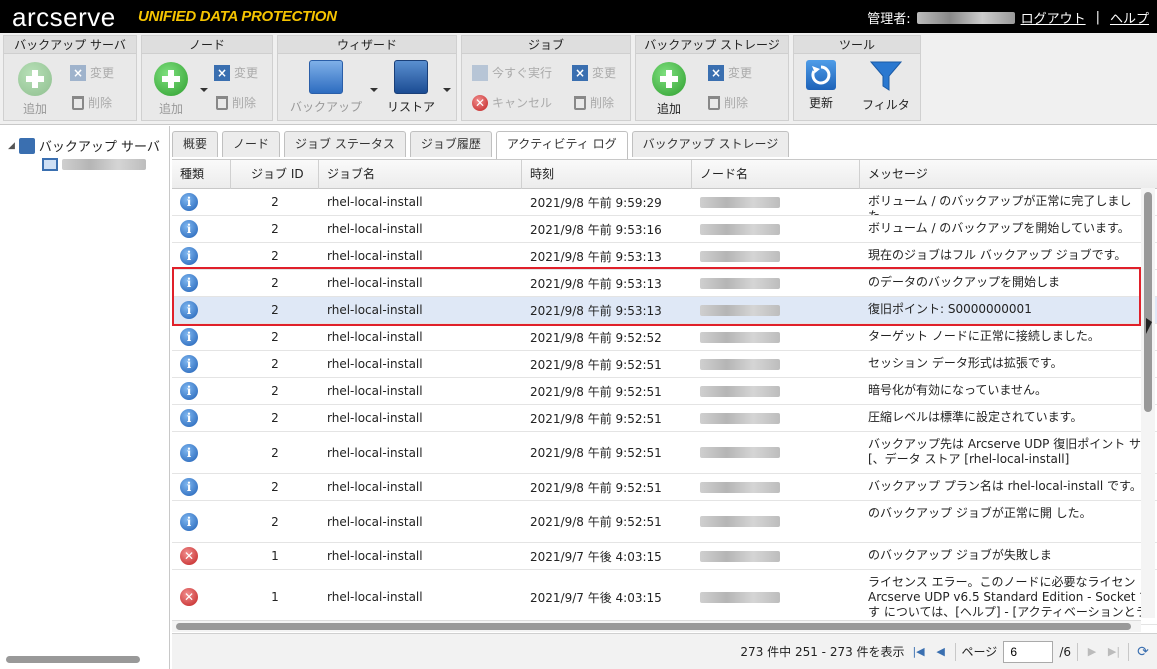 This screenshot has height=669, width=1157. What do you see at coordinates (1129, 17) in the screenshot?
I see `help-link: ヘルプ` at bounding box center [1129, 17].